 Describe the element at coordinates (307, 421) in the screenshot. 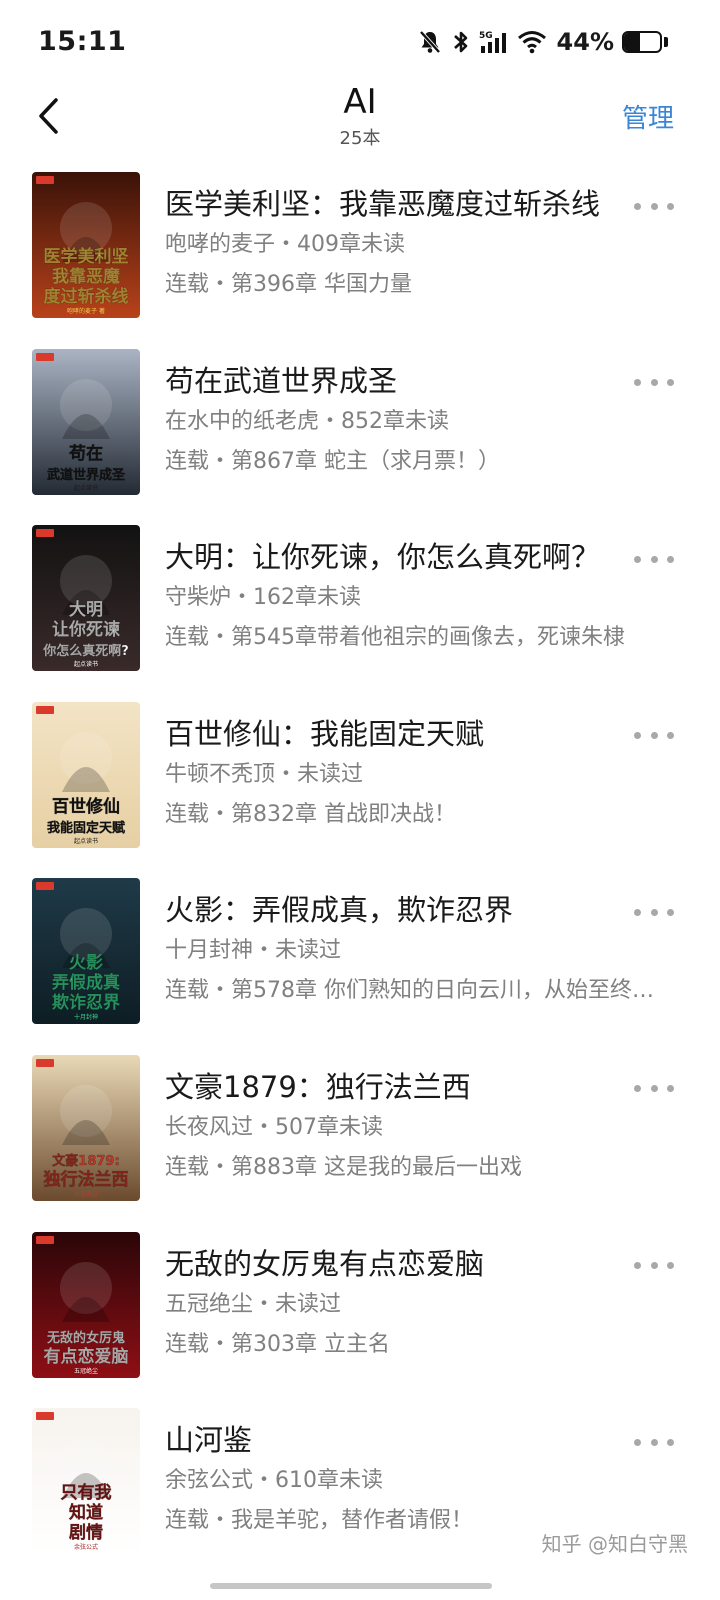

I see `book-meta: 在水中的纸老虎・852章未读` at that location.